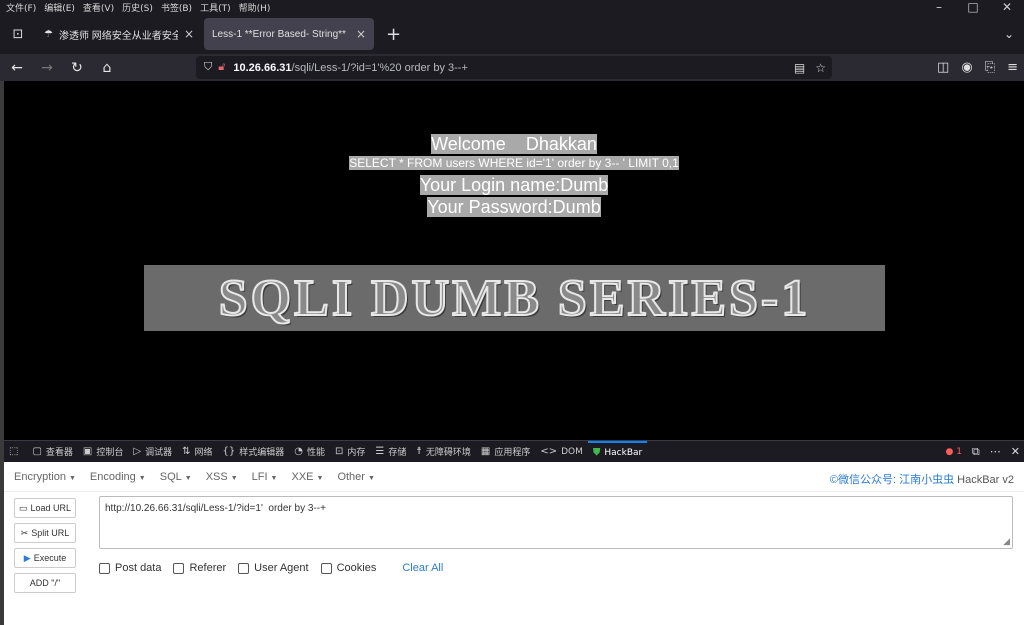 Image resolution: width=1024 pixels, height=625 pixels. What do you see at coordinates (1012, 67) in the screenshot?
I see `hamburger-menu-icon: ≡` at bounding box center [1012, 67].